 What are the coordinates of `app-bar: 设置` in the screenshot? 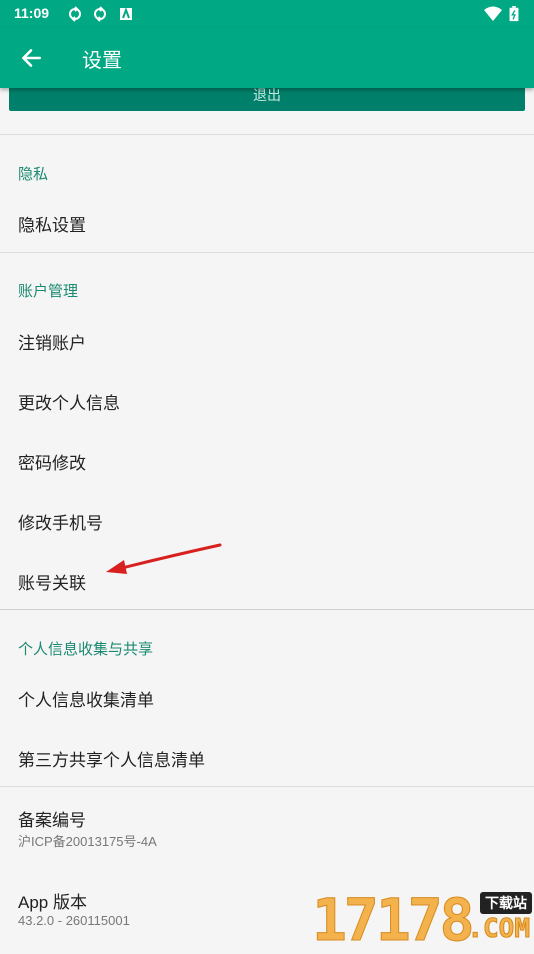 It's located at (267, 58).